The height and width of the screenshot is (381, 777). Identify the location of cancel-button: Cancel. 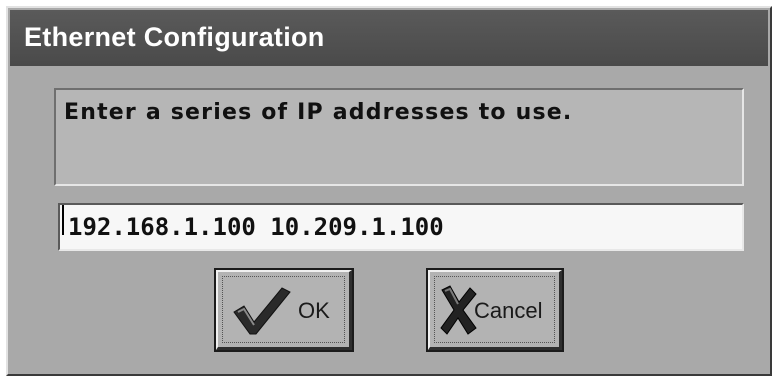
(495, 310).